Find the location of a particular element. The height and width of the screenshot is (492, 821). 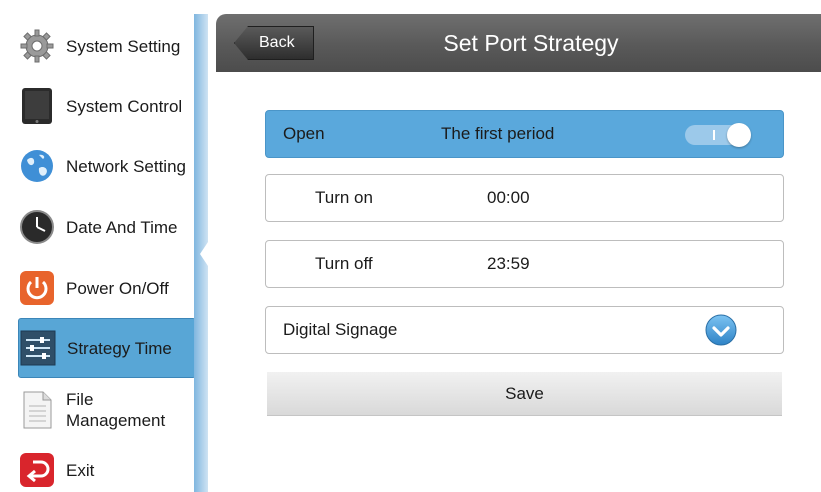

turn-off-label: Turn off is located at coordinates (344, 263).